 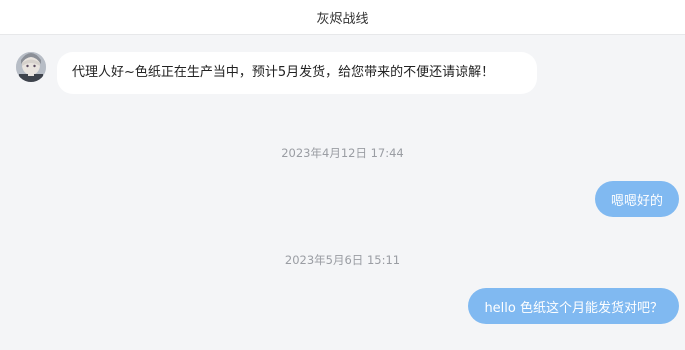 I want to click on outgoing-message-text: 嗯嗯好的, so click(x=636, y=201).